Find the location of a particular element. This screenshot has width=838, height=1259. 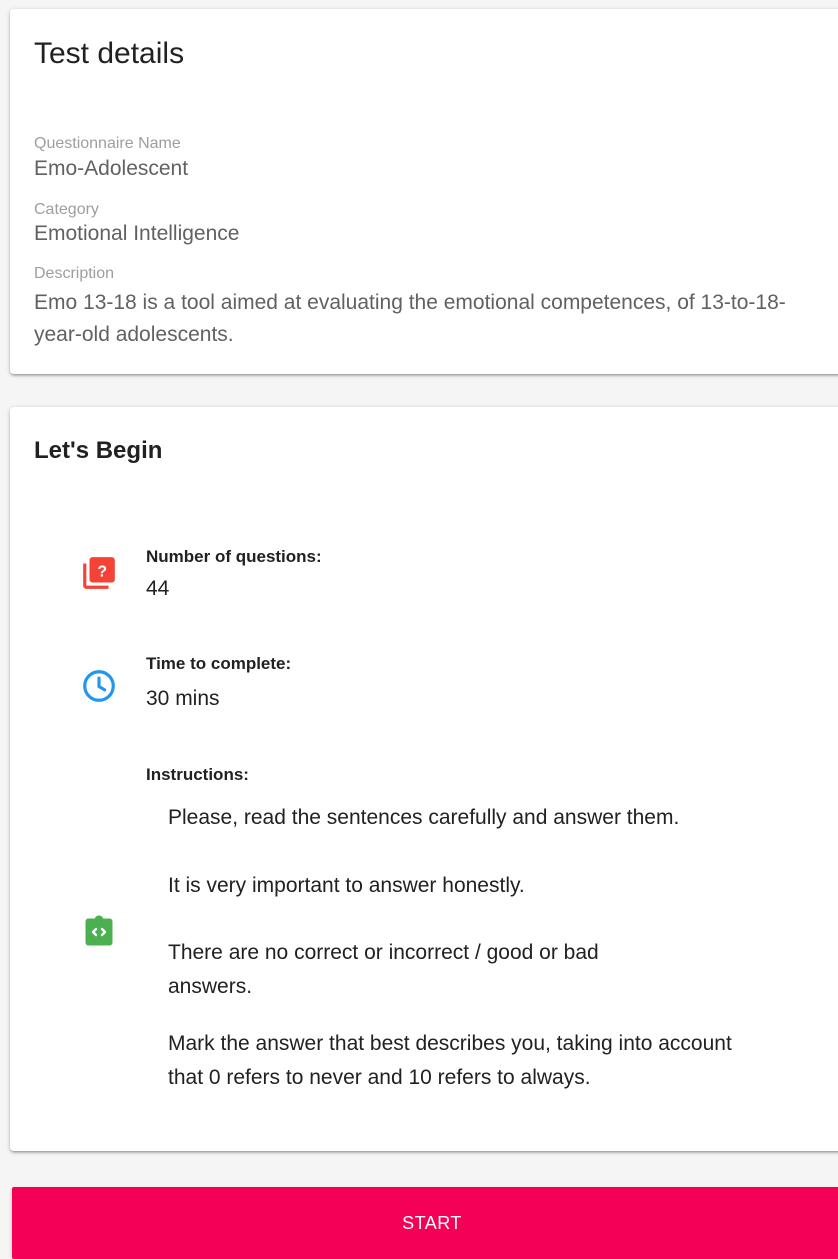

clock-icon is located at coordinates (99, 688).